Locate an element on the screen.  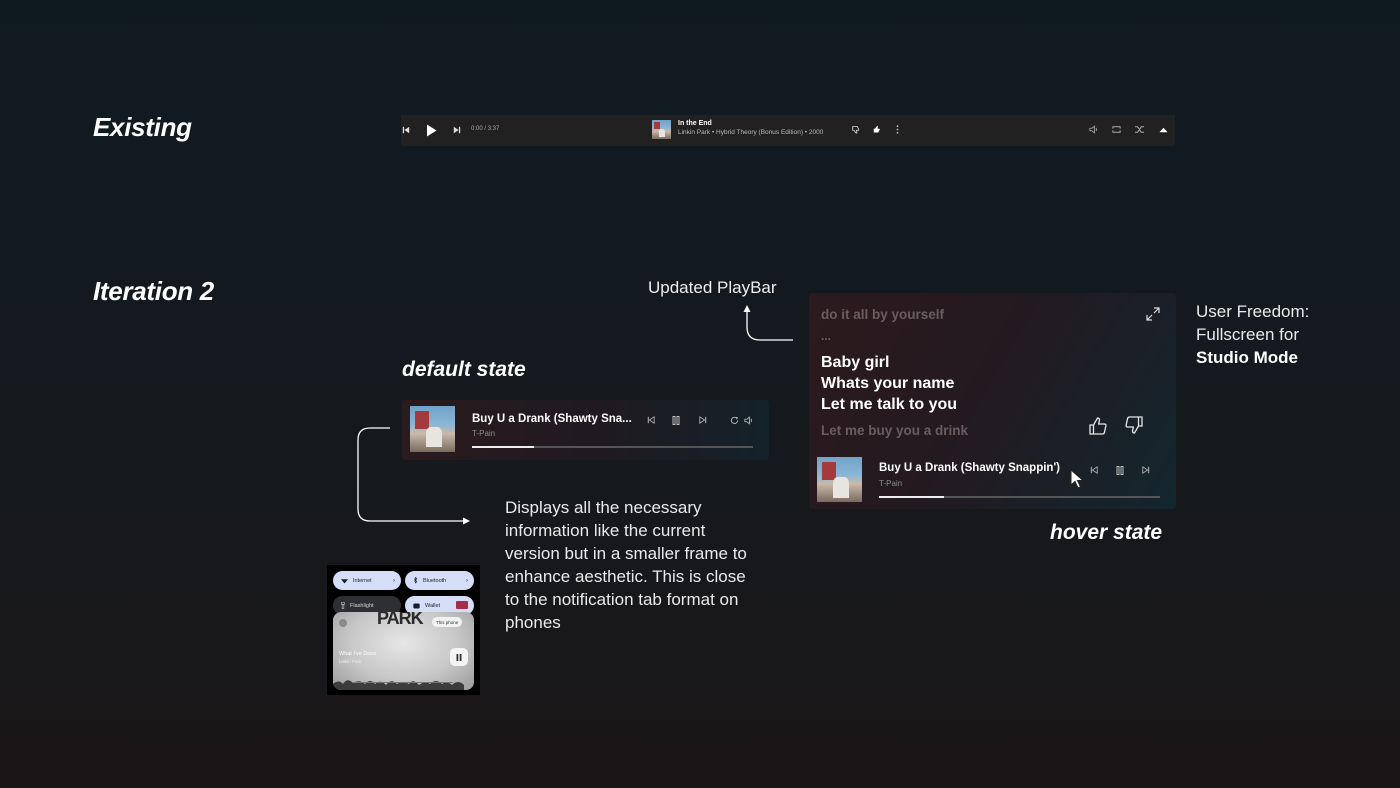
phone-pause-button is located at coordinates (459, 657).